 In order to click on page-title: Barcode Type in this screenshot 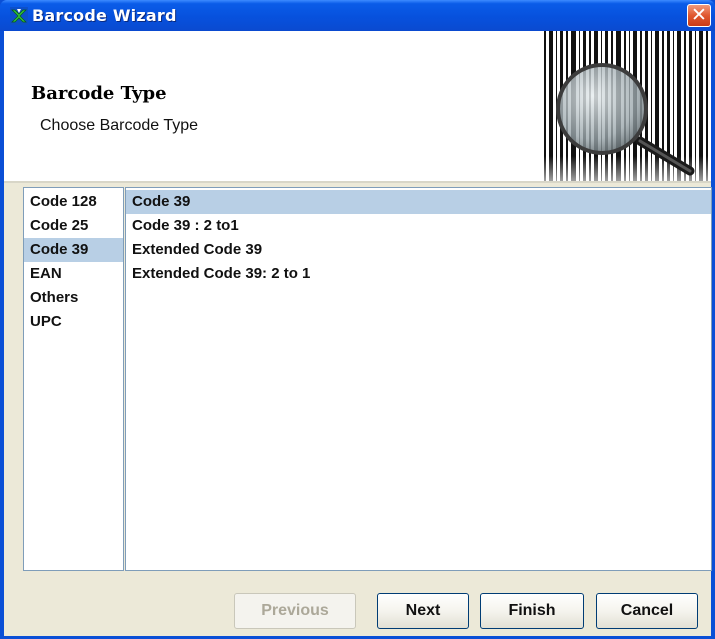, I will do `click(99, 93)`.